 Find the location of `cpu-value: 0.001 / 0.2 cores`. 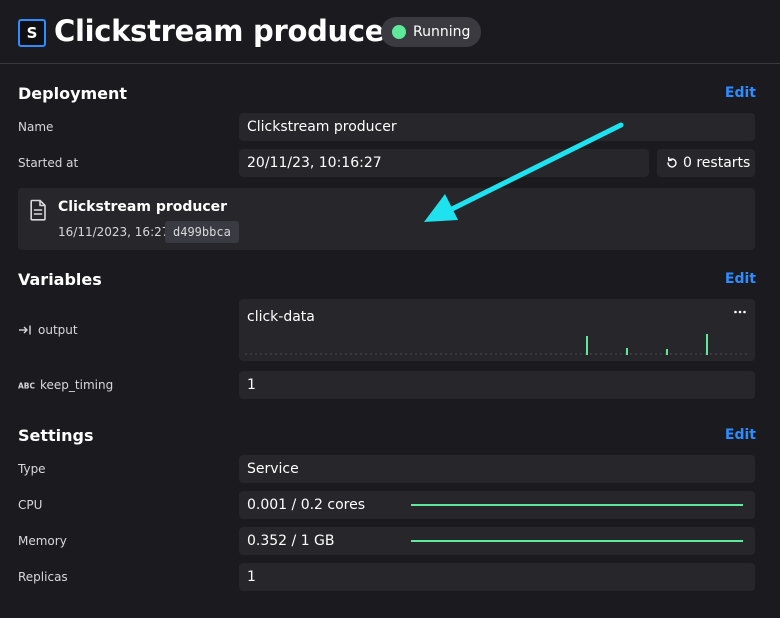

cpu-value: 0.001 / 0.2 cores is located at coordinates (306, 505).